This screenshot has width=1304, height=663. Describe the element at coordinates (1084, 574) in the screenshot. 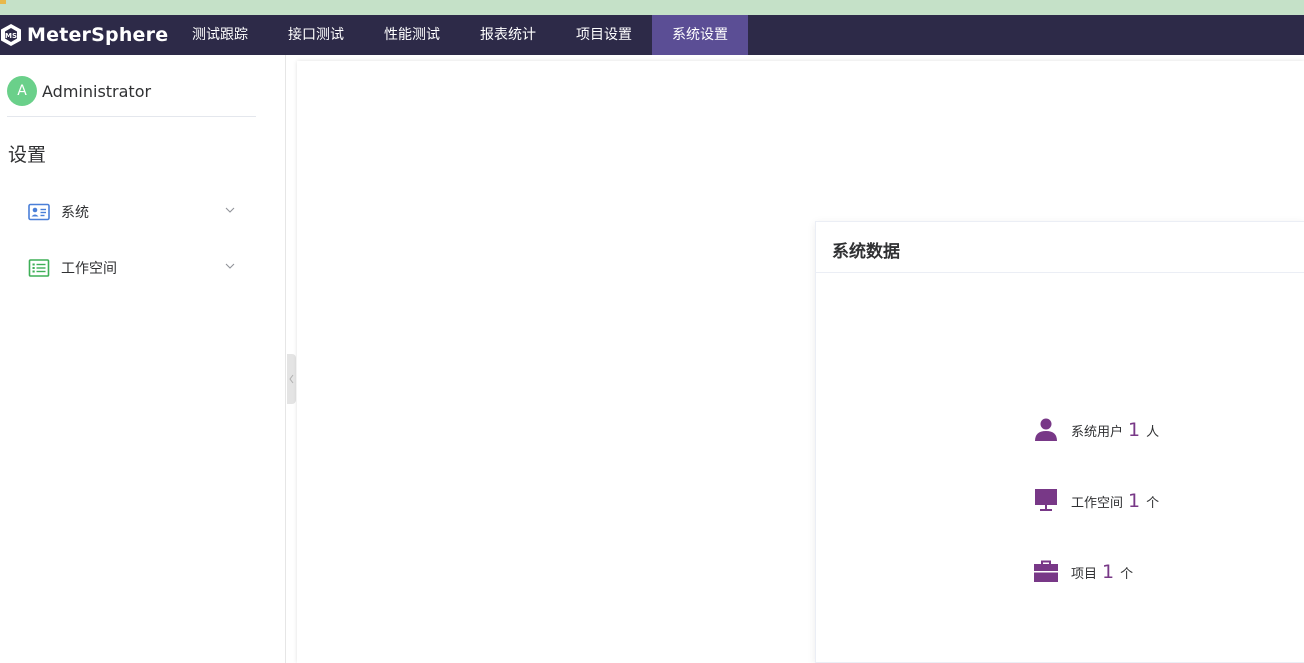

I see `stat-label: 项目` at that location.